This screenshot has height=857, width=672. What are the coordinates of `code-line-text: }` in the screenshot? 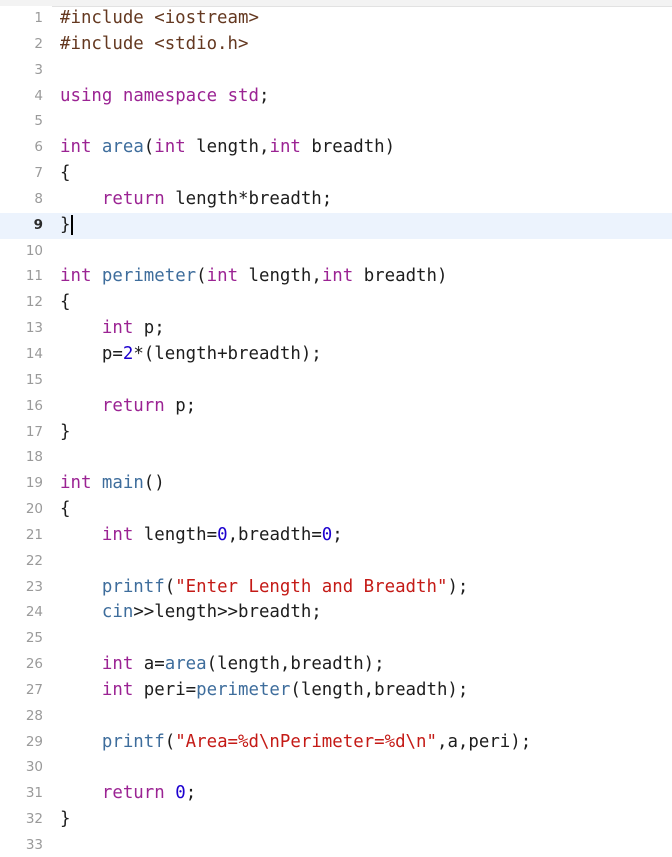 It's located at (65, 433).